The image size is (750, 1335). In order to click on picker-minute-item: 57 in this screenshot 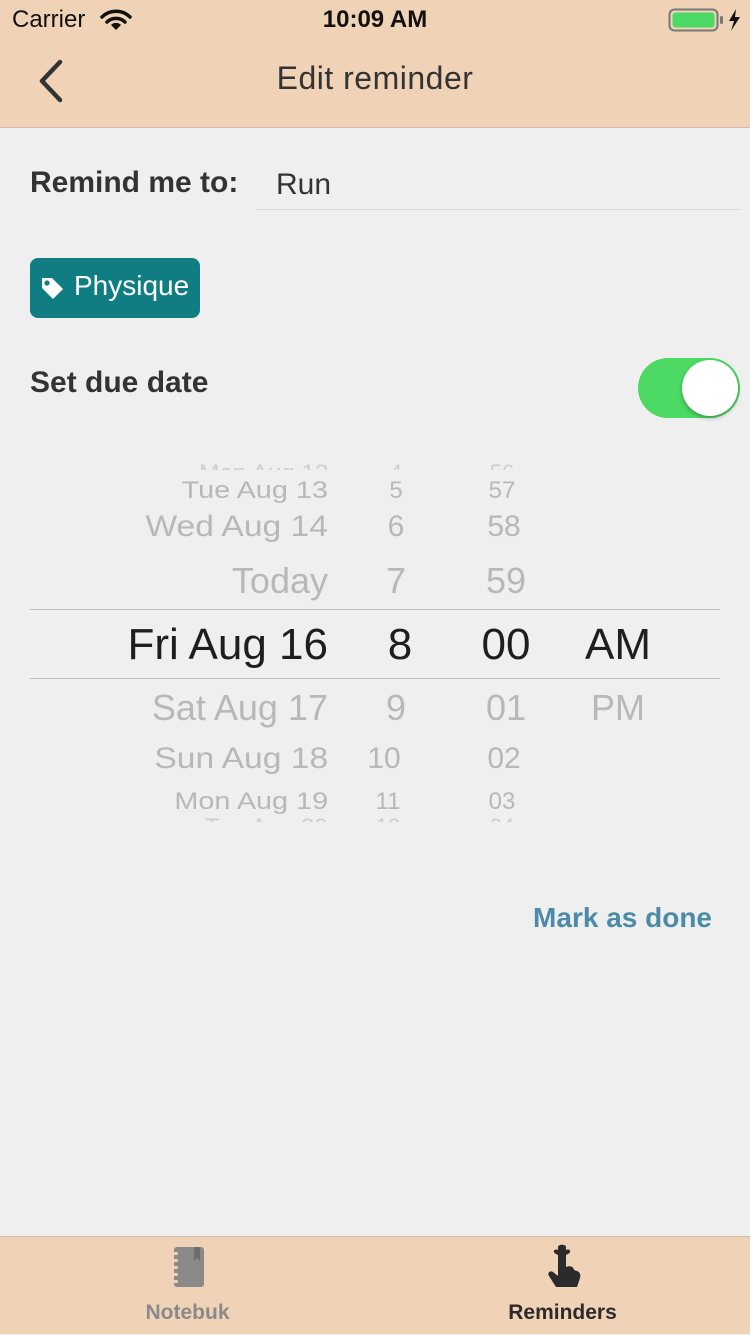, I will do `click(502, 491)`.